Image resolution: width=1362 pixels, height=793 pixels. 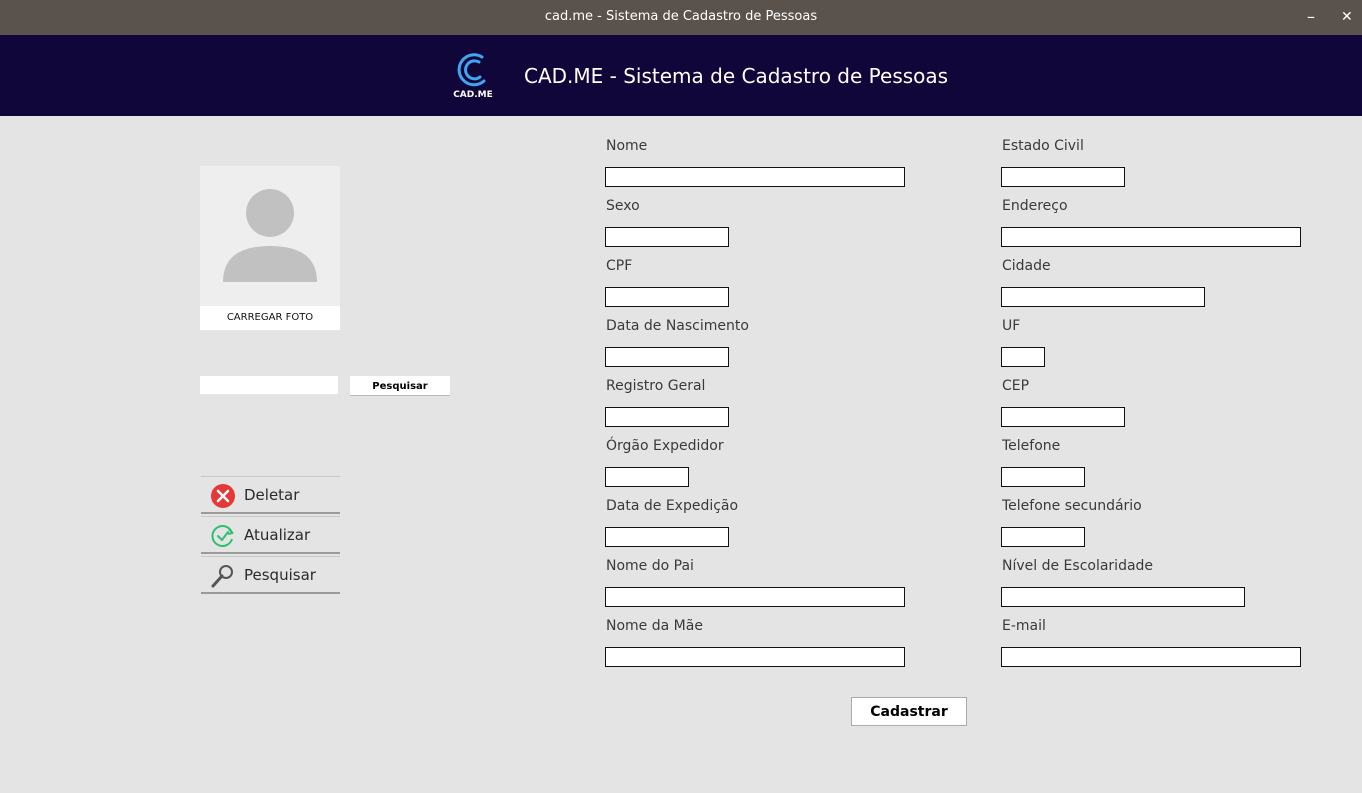 I want to click on delete-button: Deletar, so click(x=270, y=495).